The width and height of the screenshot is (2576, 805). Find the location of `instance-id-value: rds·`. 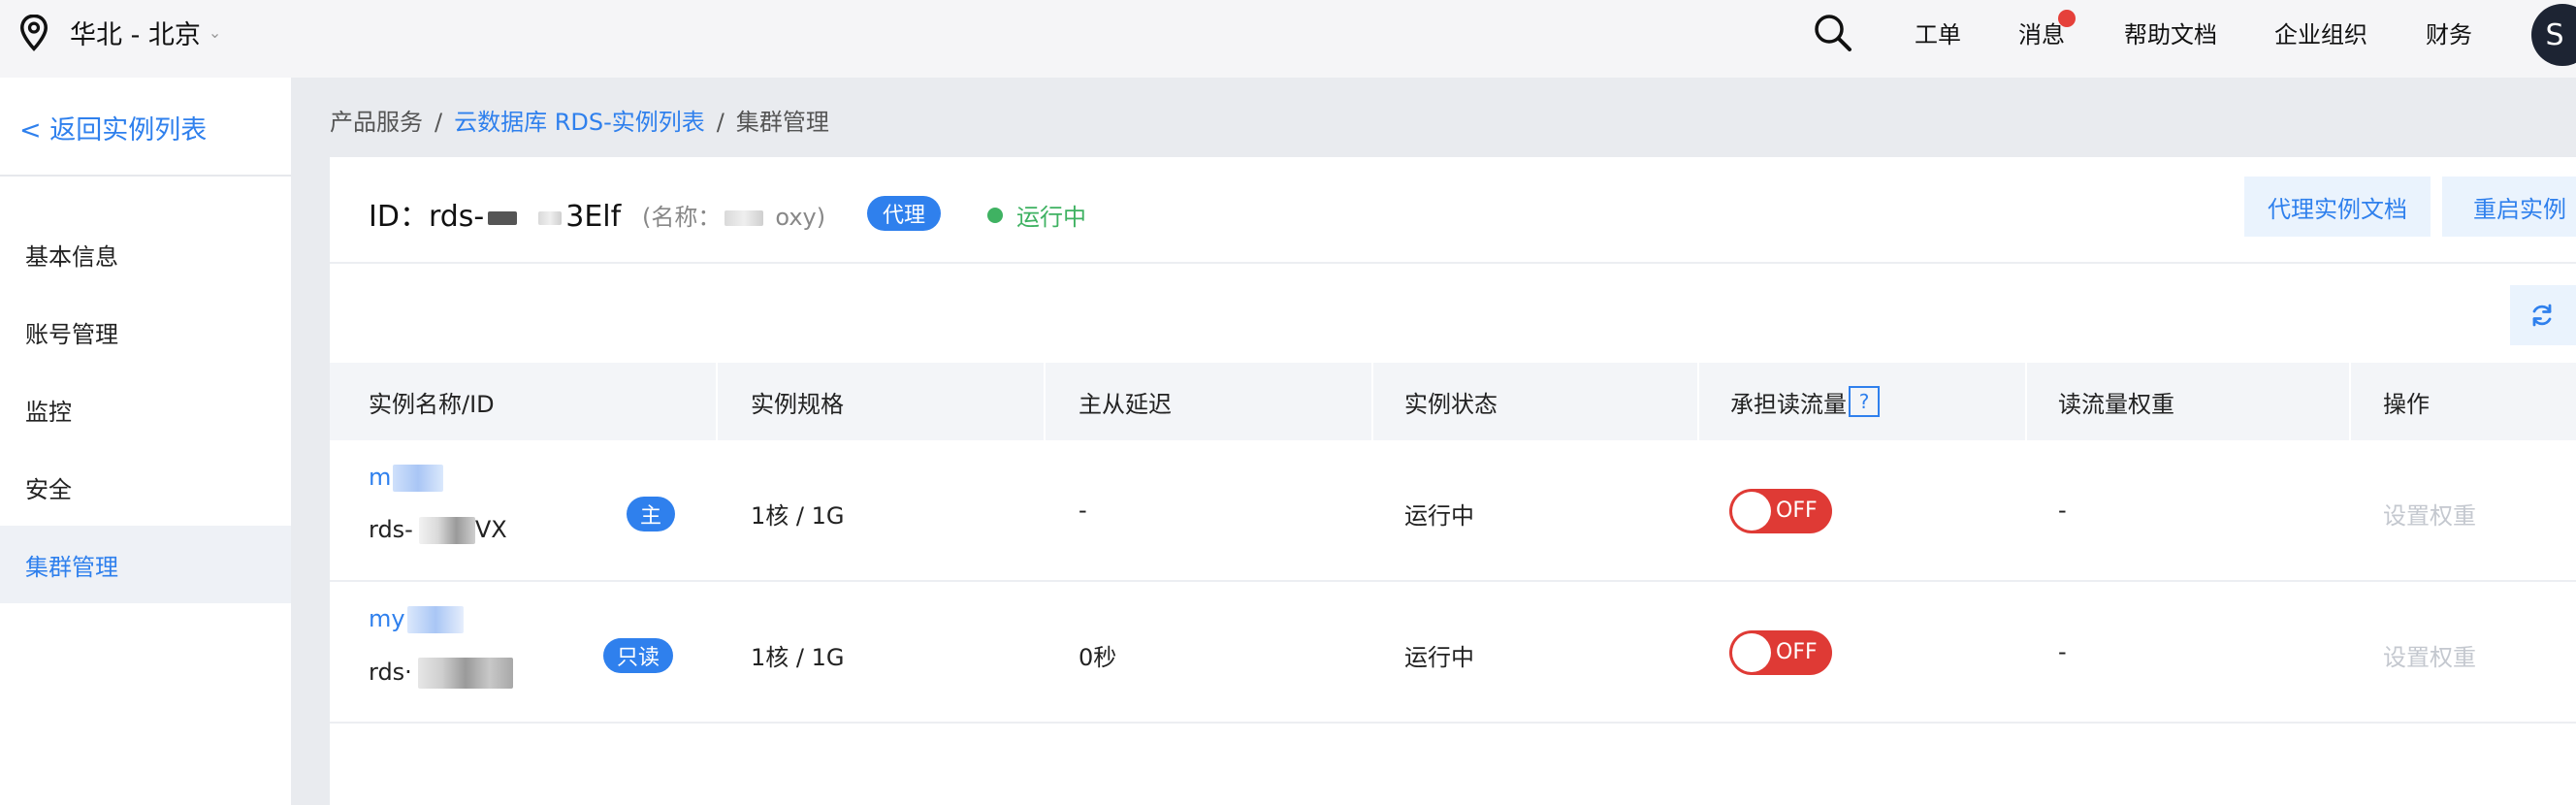

instance-id-value: rds· is located at coordinates (390, 672).